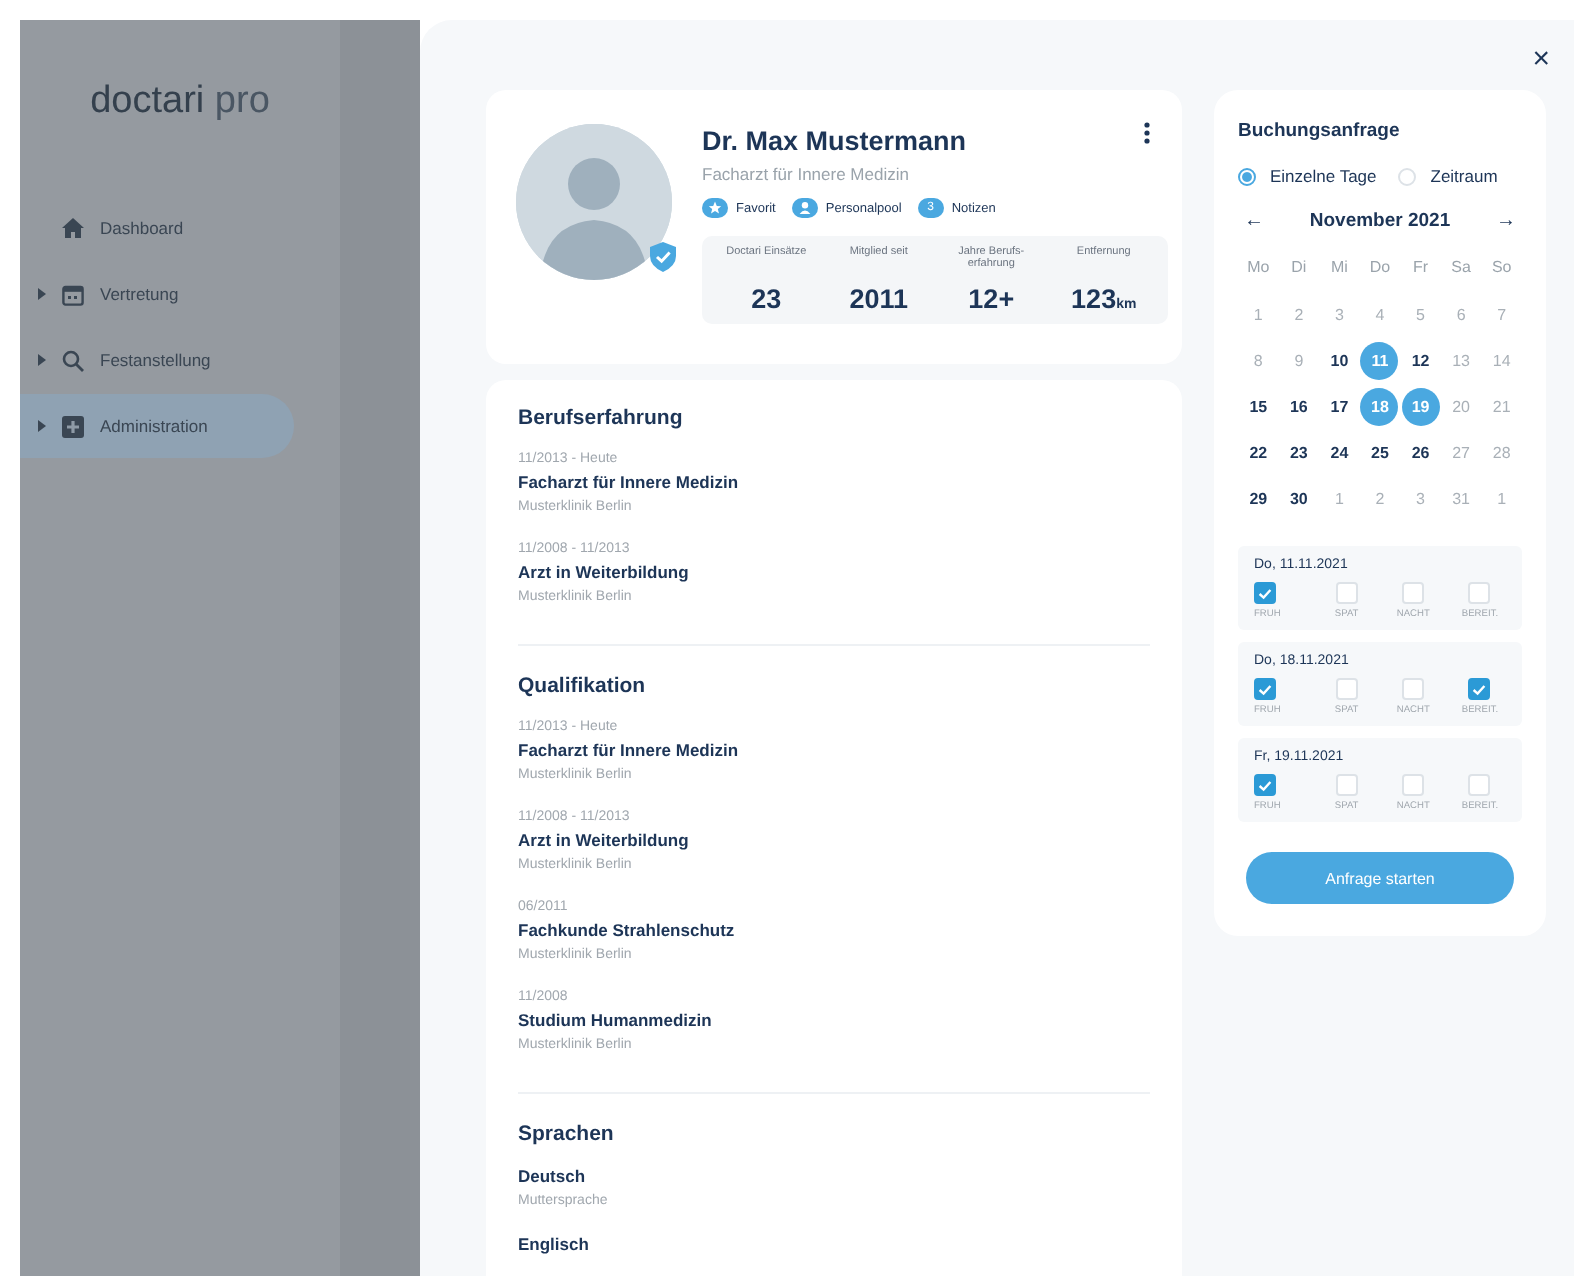  I want to click on calendar-day: 8, so click(1258, 361).